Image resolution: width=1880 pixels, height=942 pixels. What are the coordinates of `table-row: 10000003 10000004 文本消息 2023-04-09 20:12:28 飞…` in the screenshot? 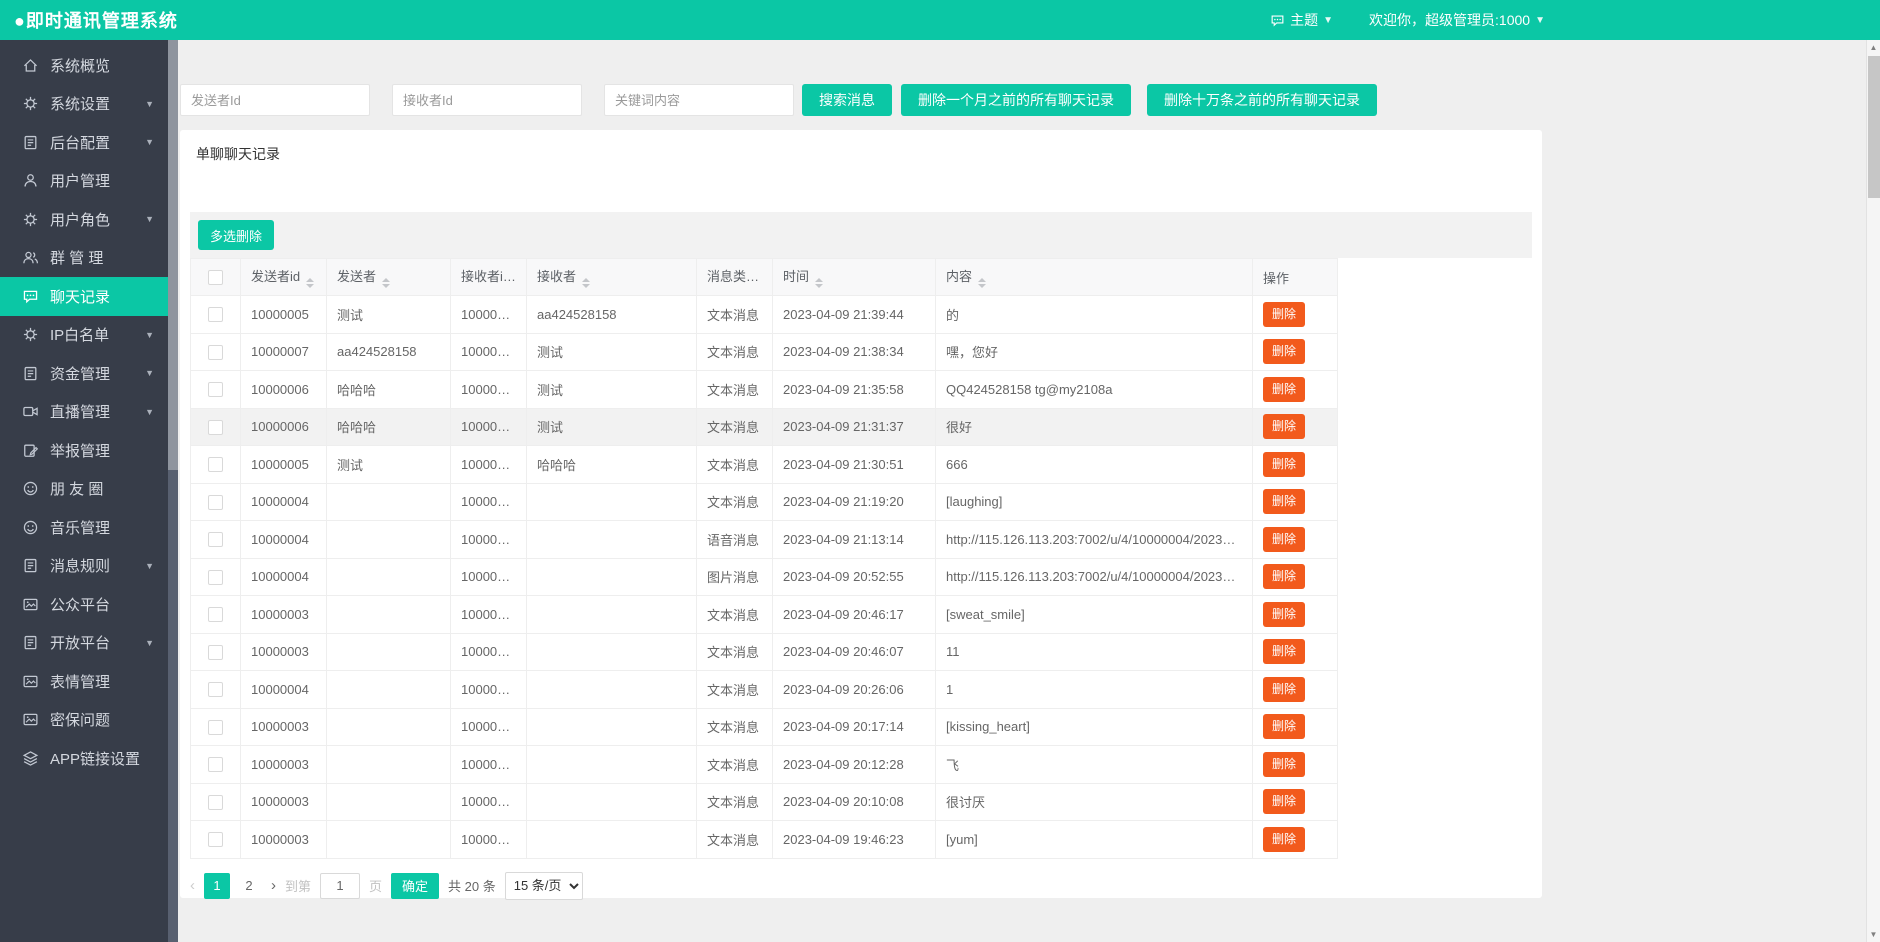 It's located at (764, 764).